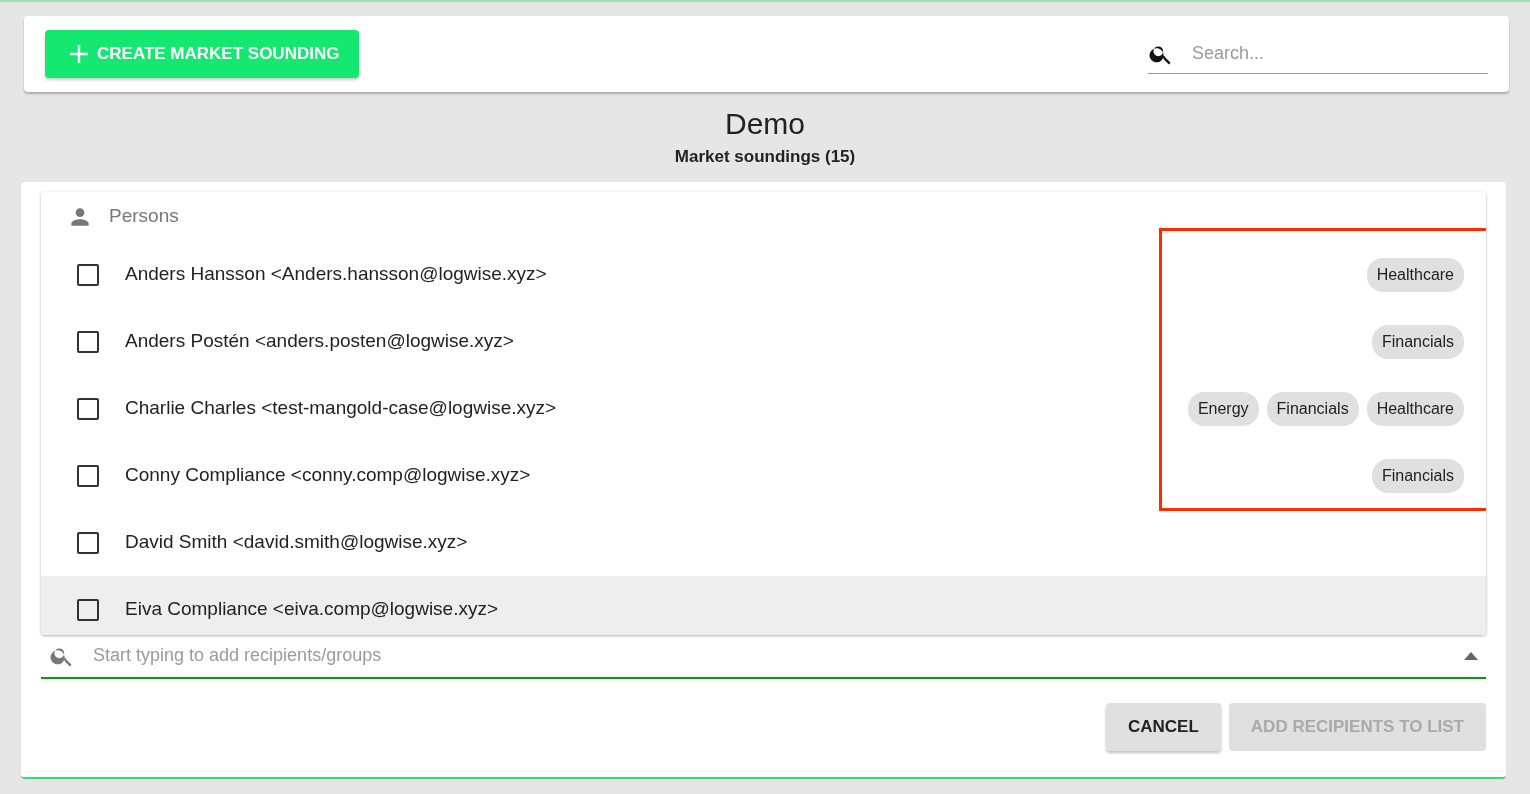  I want to click on person-label: Eiva Compliance <eiva.comp@logwise.xyz>, so click(312, 609).